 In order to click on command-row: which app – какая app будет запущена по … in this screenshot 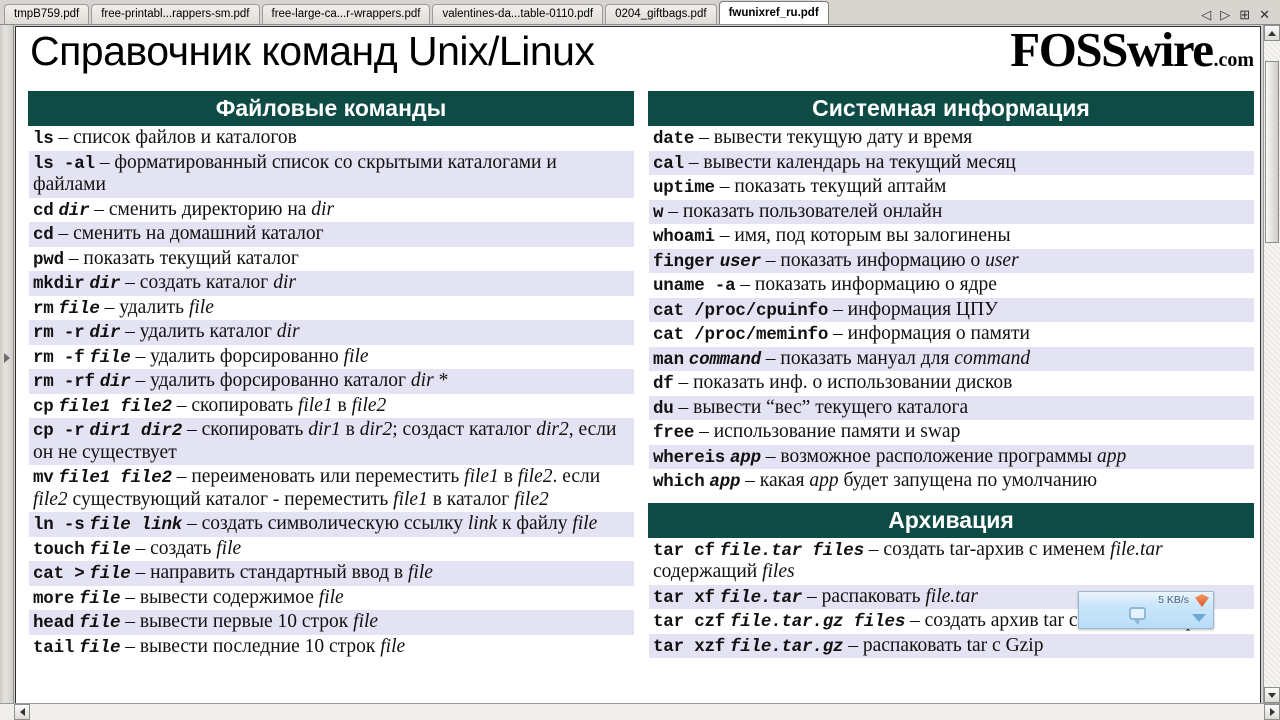, I will do `click(951, 481)`.